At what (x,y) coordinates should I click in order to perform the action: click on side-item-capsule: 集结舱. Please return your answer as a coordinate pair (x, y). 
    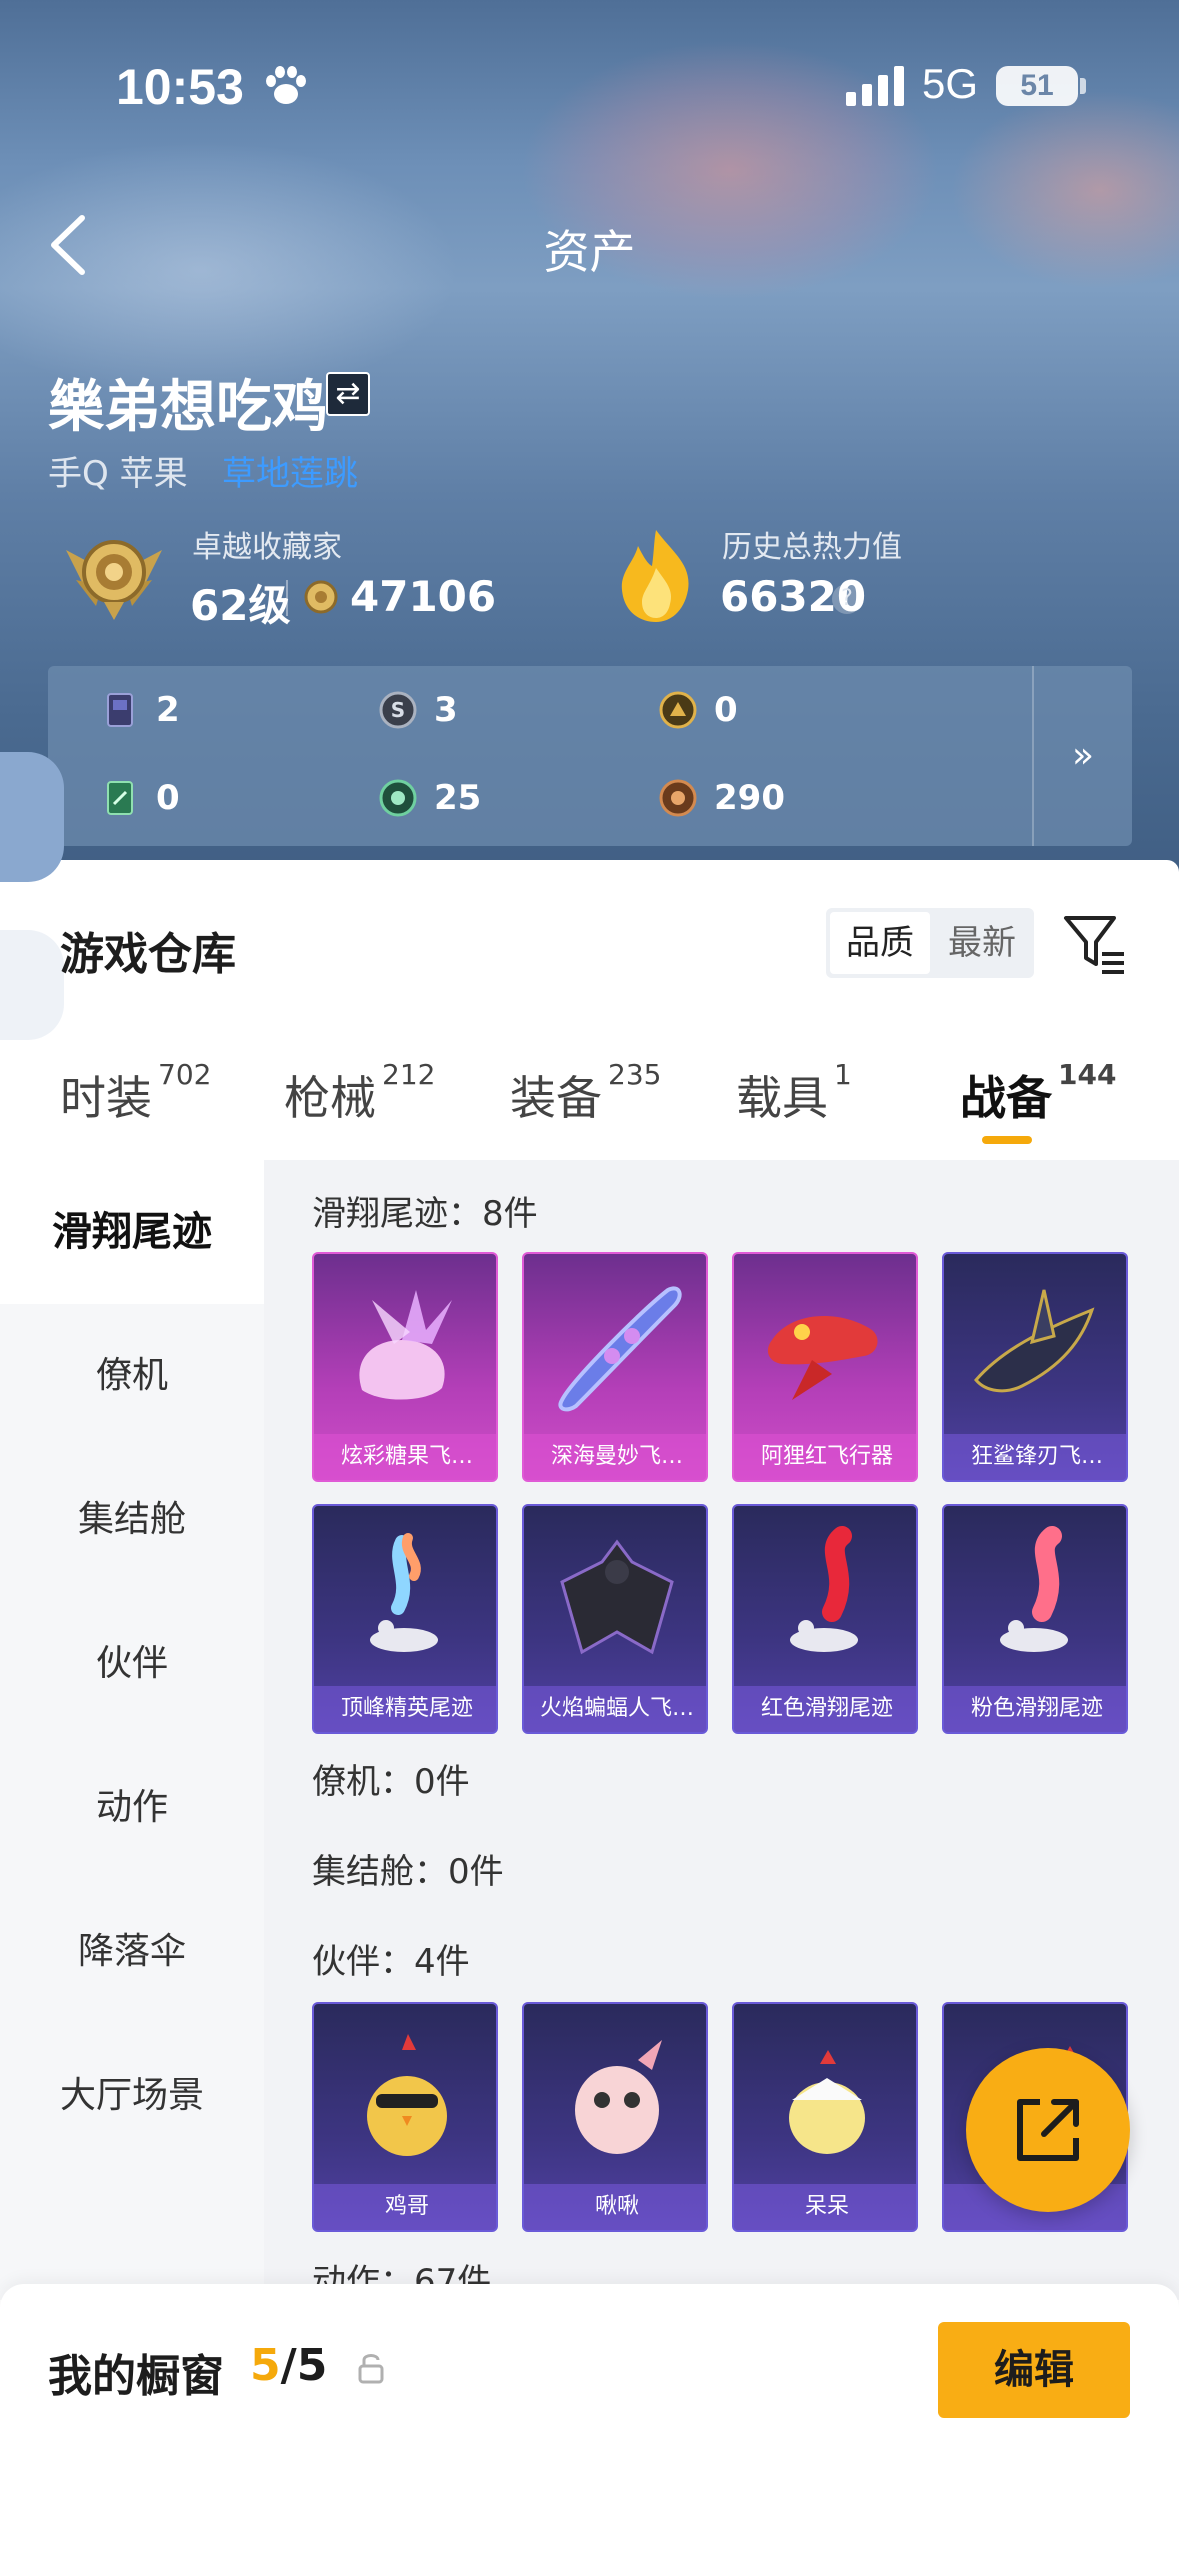
    Looking at the image, I should click on (132, 1520).